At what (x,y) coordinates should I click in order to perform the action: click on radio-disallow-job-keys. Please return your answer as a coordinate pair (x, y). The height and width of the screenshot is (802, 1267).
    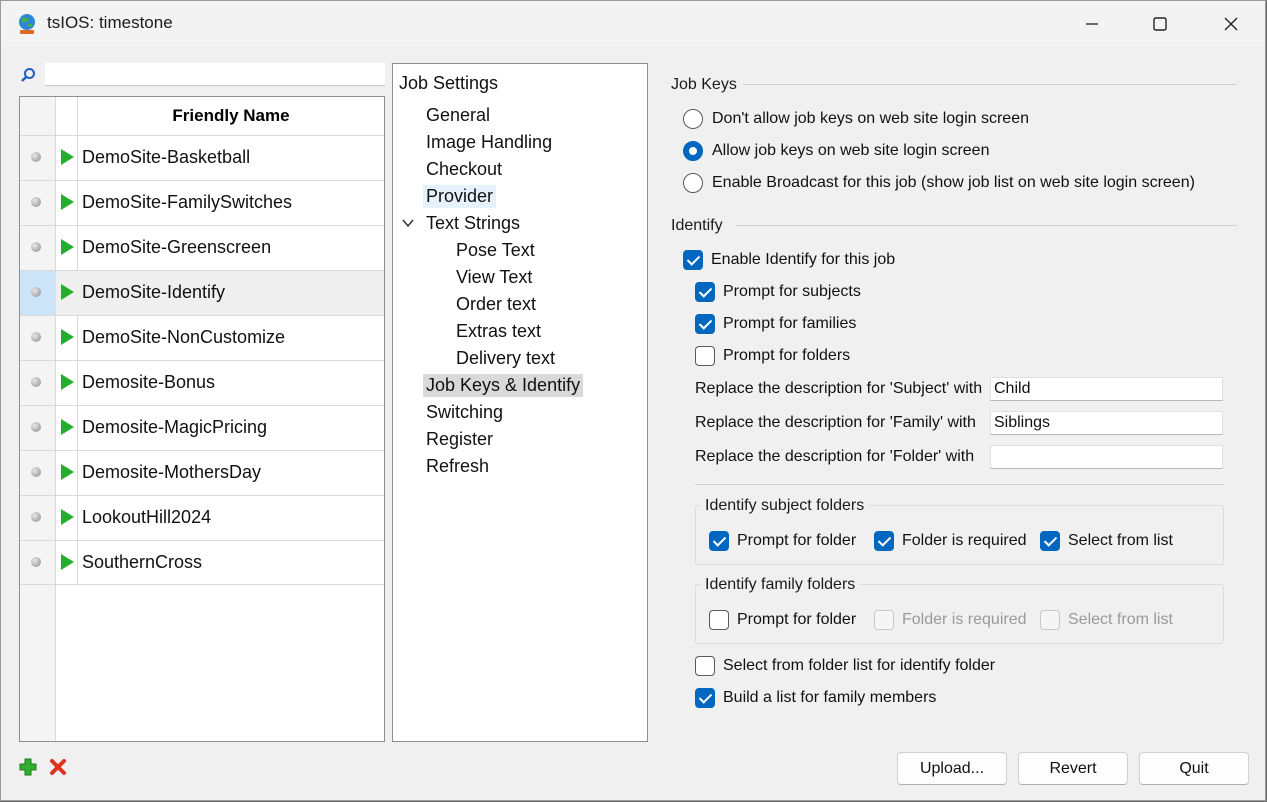
    Looking at the image, I should click on (693, 119).